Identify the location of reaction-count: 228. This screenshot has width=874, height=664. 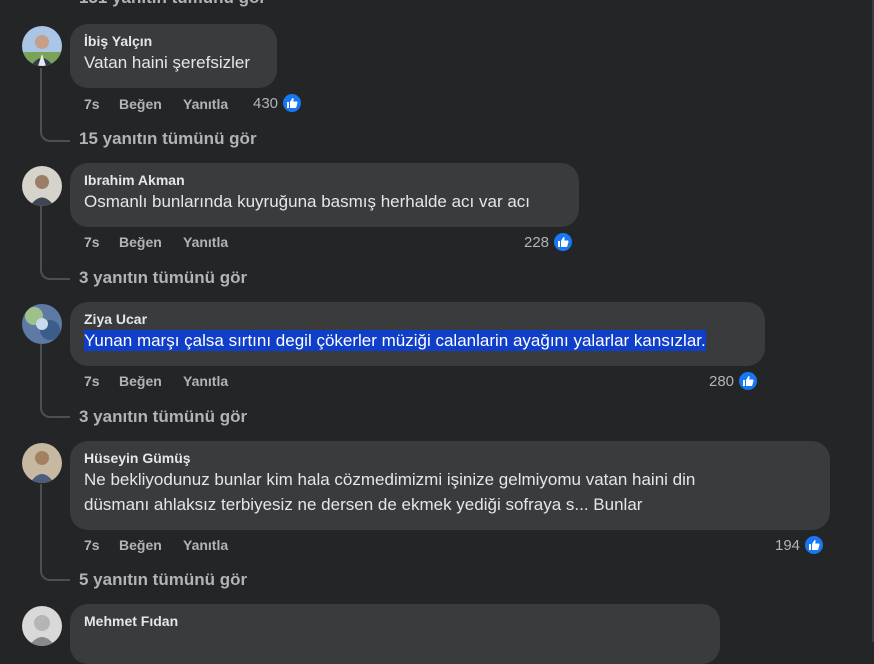
(549, 242).